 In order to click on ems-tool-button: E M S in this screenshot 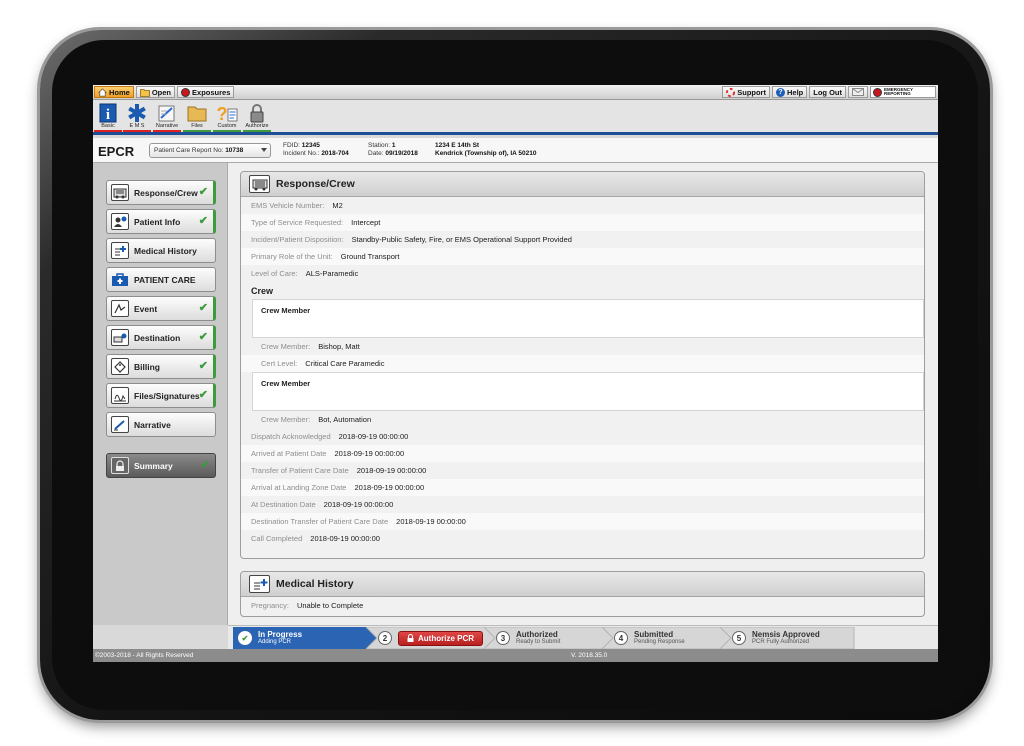, I will do `click(137, 117)`.